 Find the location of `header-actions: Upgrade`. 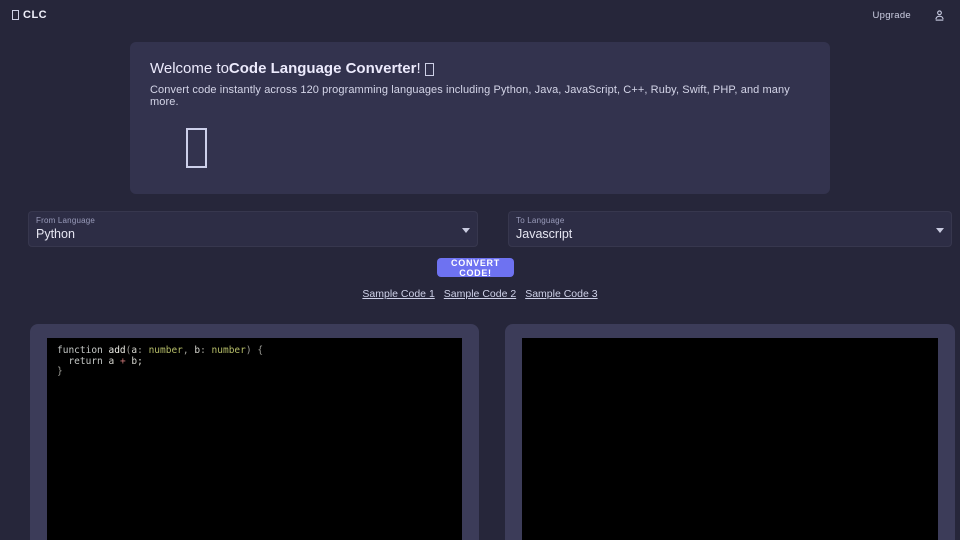

header-actions: Upgrade is located at coordinates (909, 15).